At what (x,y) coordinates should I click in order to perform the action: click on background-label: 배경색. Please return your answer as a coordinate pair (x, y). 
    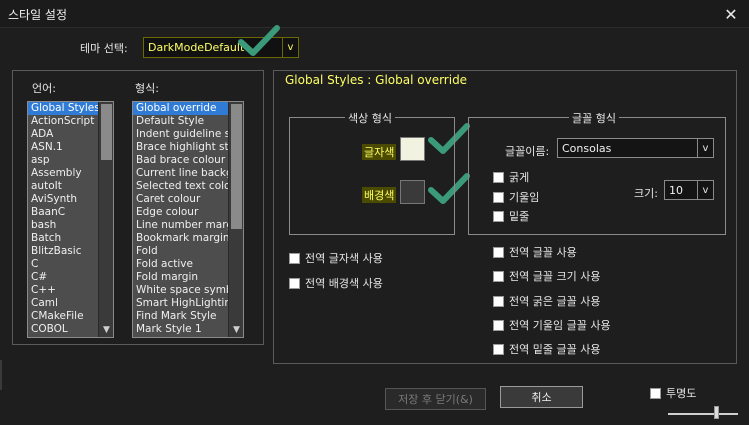
    Looking at the image, I should click on (379, 195).